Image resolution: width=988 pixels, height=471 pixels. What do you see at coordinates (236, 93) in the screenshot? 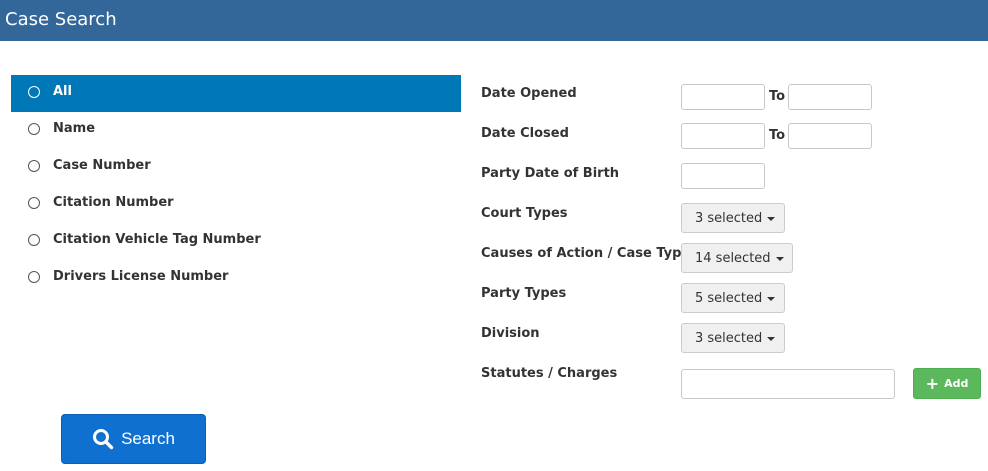
I see `search-option-all: All` at bounding box center [236, 93].